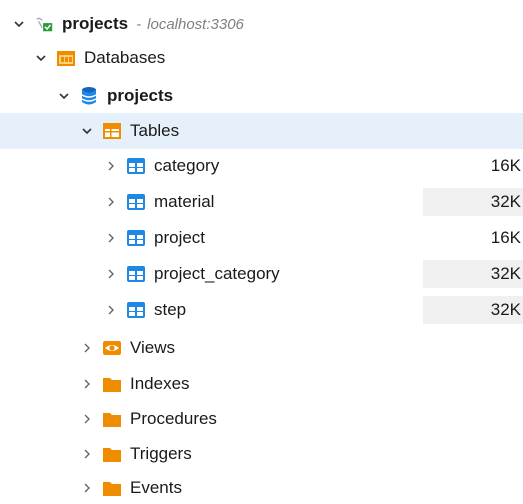 This screenshot has height=504, width=523. I want to click on table-row: category 16K, so click(261, 166).